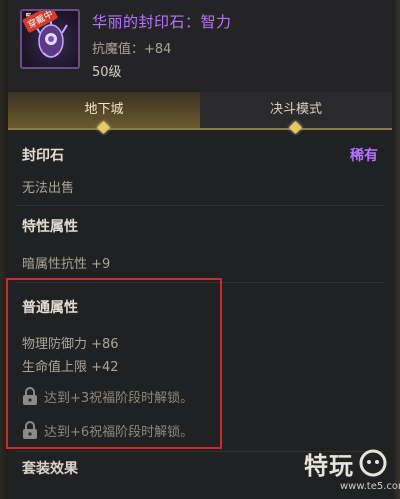 The image size is (400, 499). I want to click on seal-stone-icon: 5 穿戴中, so click(50, 39).